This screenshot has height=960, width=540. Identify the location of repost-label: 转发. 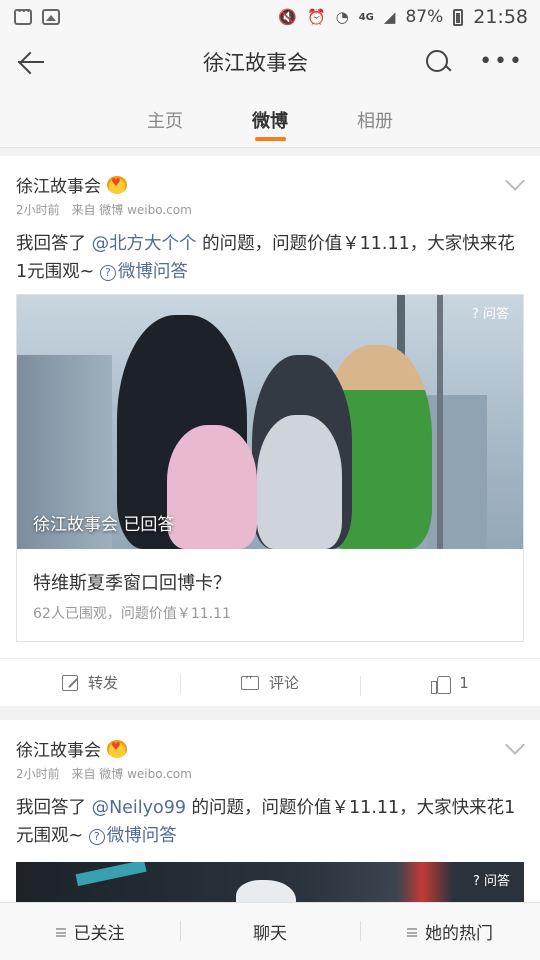
(102, 683).